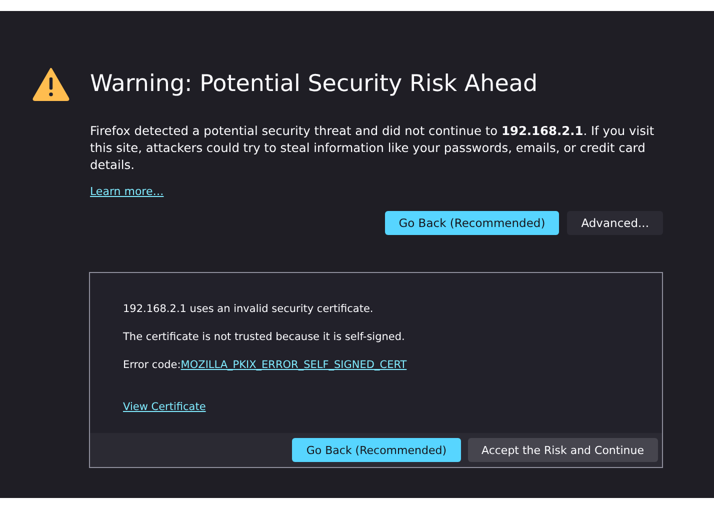  What do you see at coordinates (51, 84) in the screenshot?
I see `warning-icon` at bounding box center [51, 84].